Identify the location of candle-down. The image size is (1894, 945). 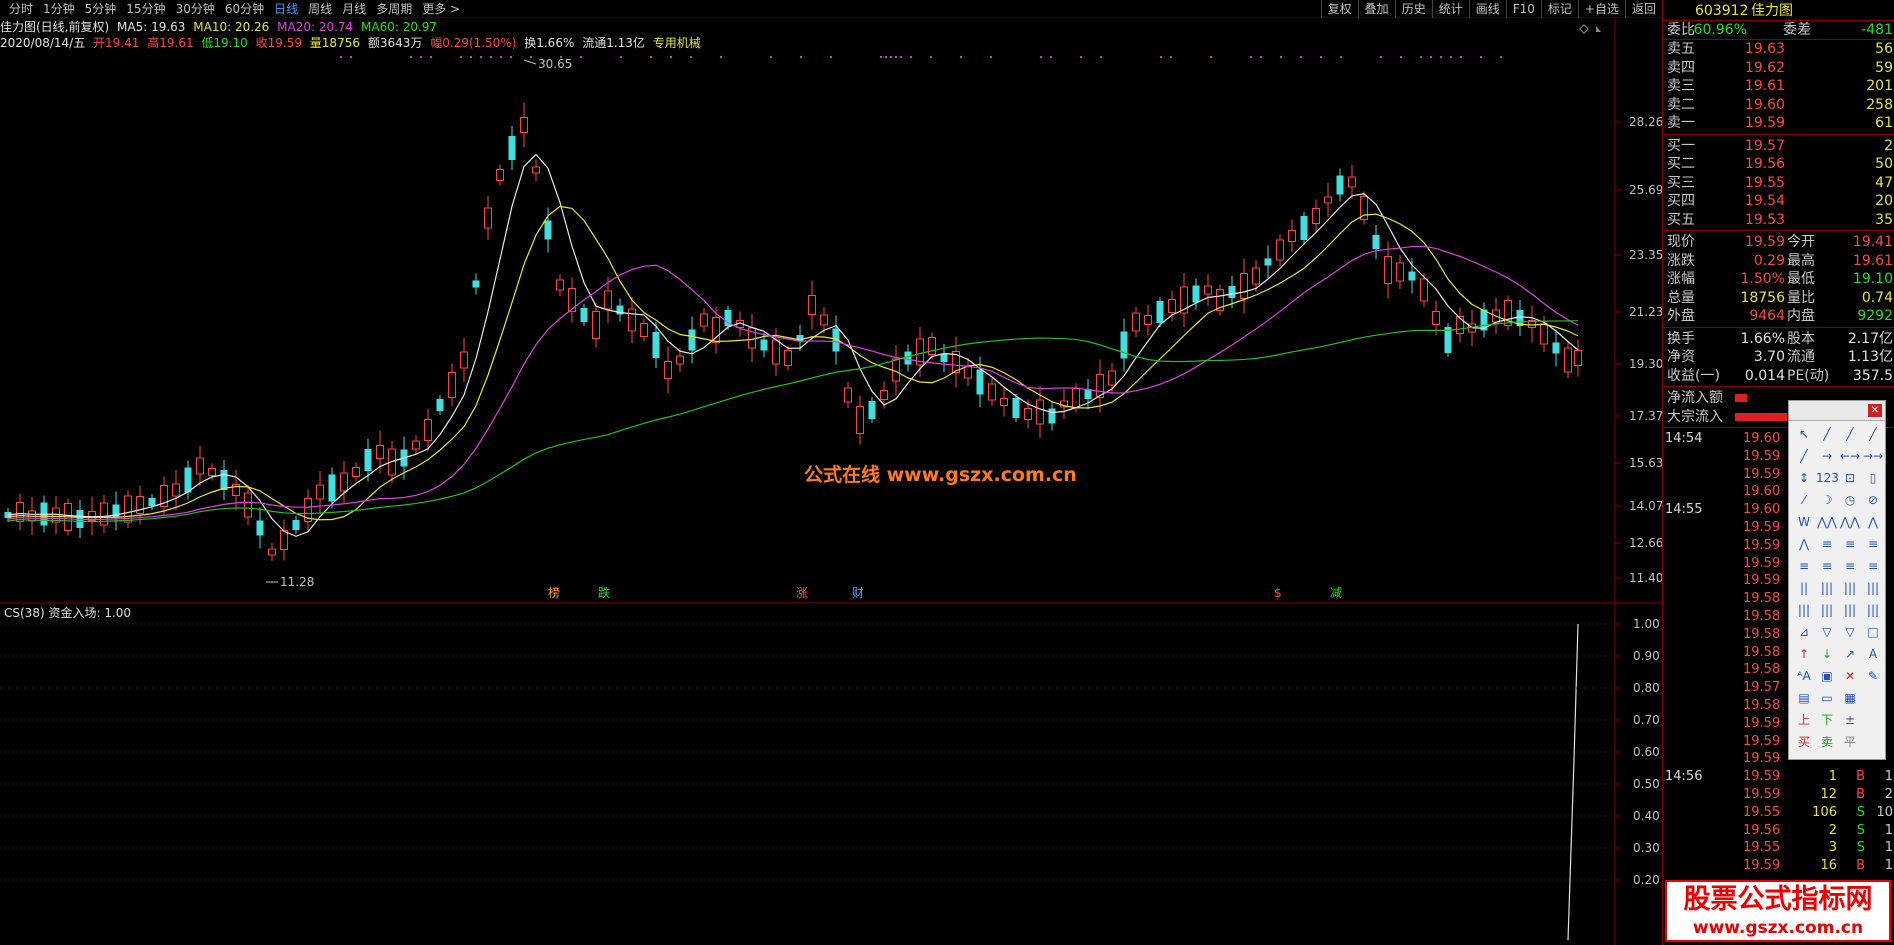
(764, 345).